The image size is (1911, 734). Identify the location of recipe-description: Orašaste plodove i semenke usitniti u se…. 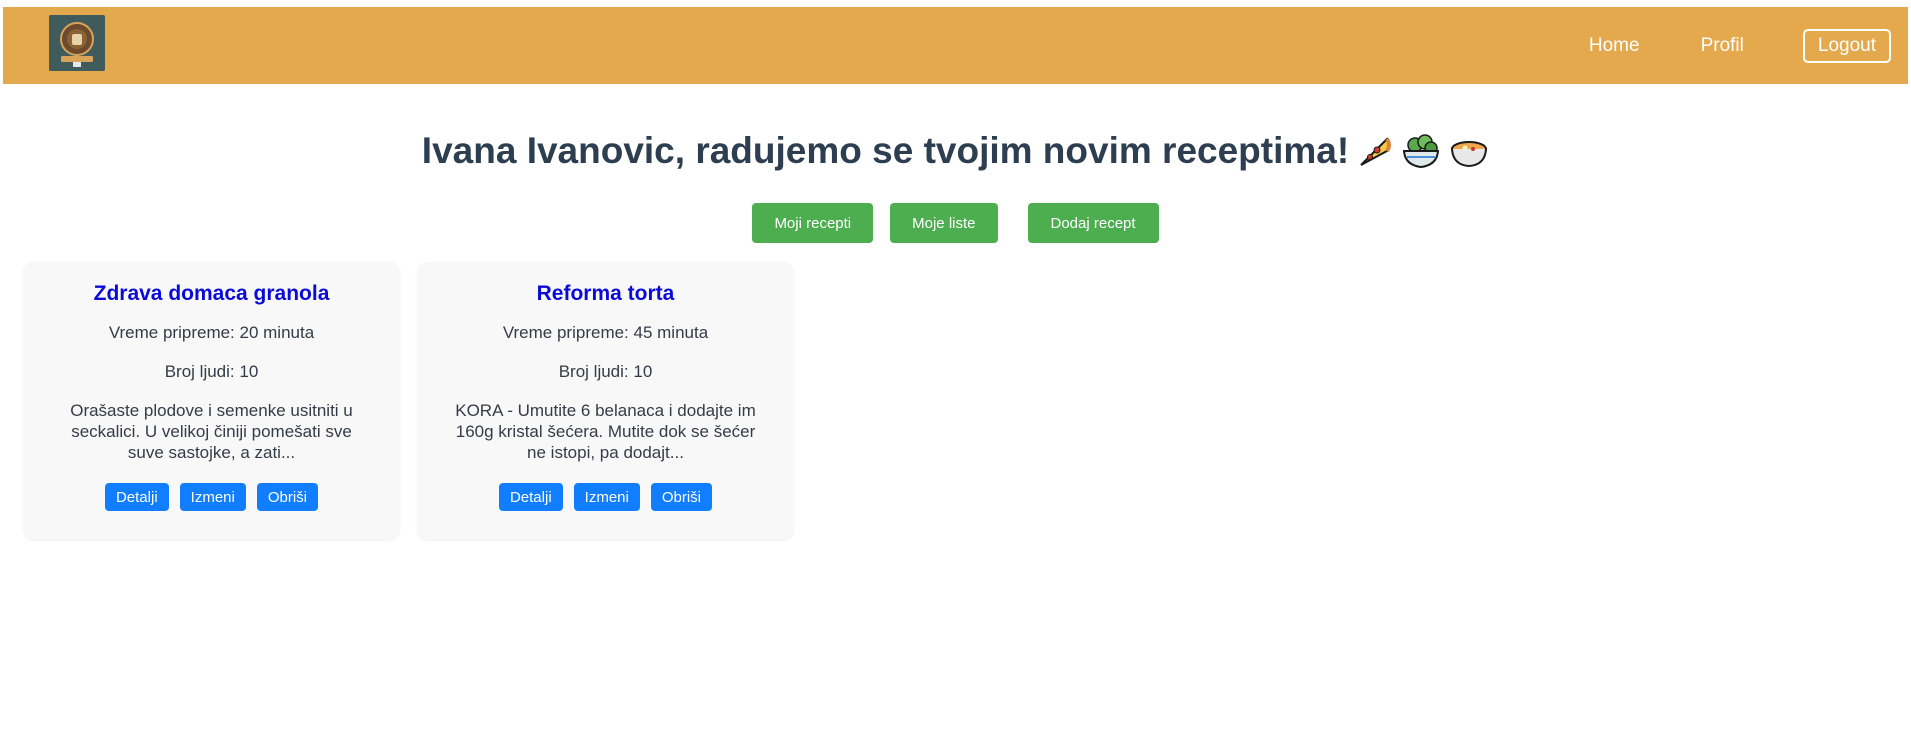
(211, 431).